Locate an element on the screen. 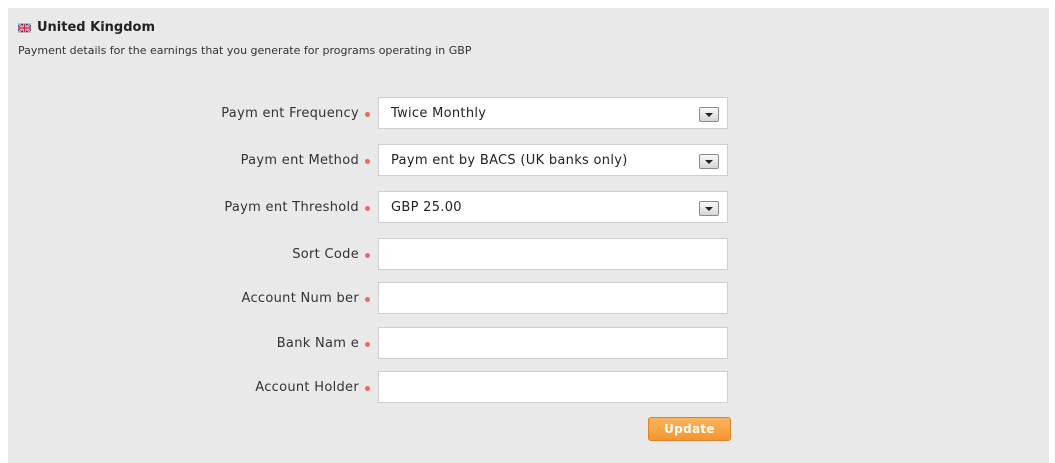 The width and height of the screenshot is (1055, 463). bank-name-input is located at coordinates (553, 343).